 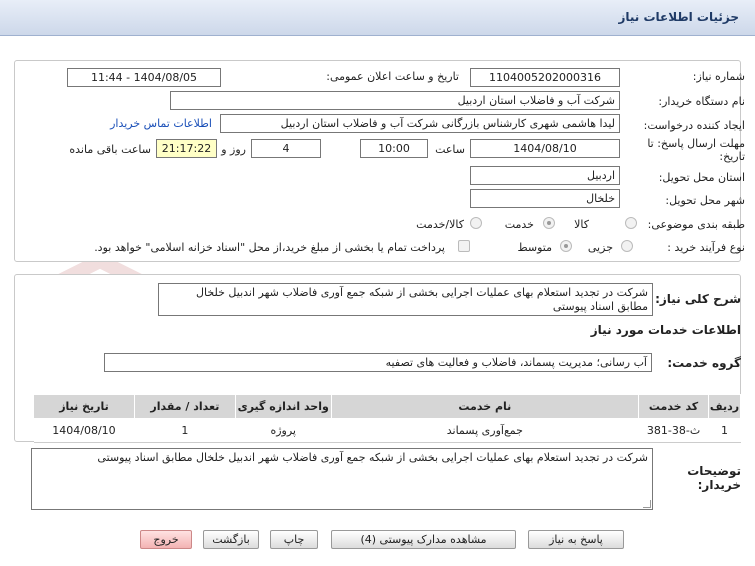 What do you see at coordinates (144, 77) in the screenshot?
I see `announce-date-field: 1404/08/05 - 11:44` at bounding box center [144, 77].